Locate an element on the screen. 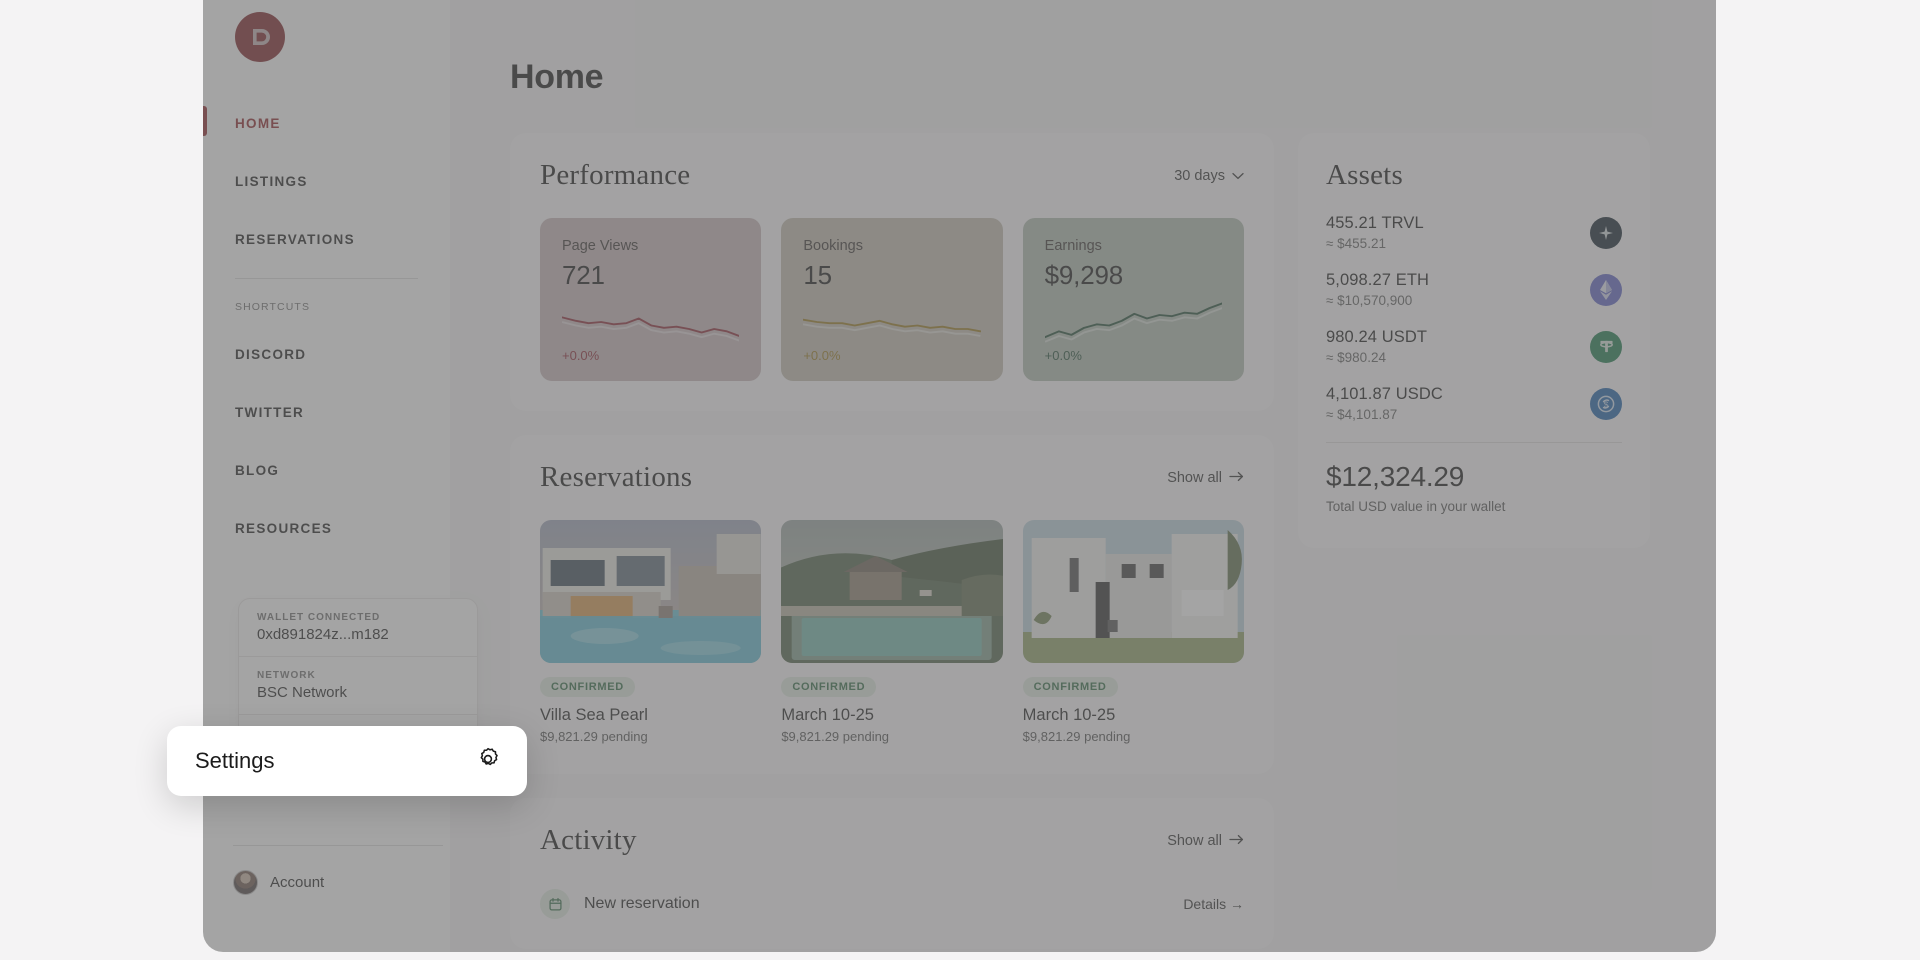 The image size is (1920, 960). reservation-photo-pool-hillside is located at coordinates (892, 591).